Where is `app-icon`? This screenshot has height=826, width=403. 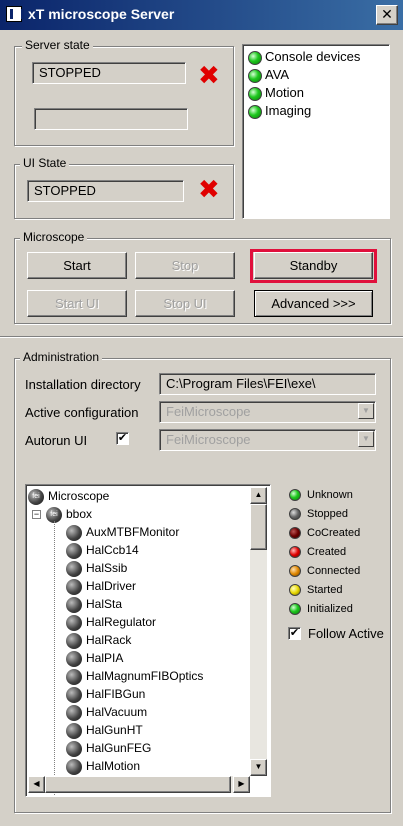 app-icon is located at coordinates (15, 14).